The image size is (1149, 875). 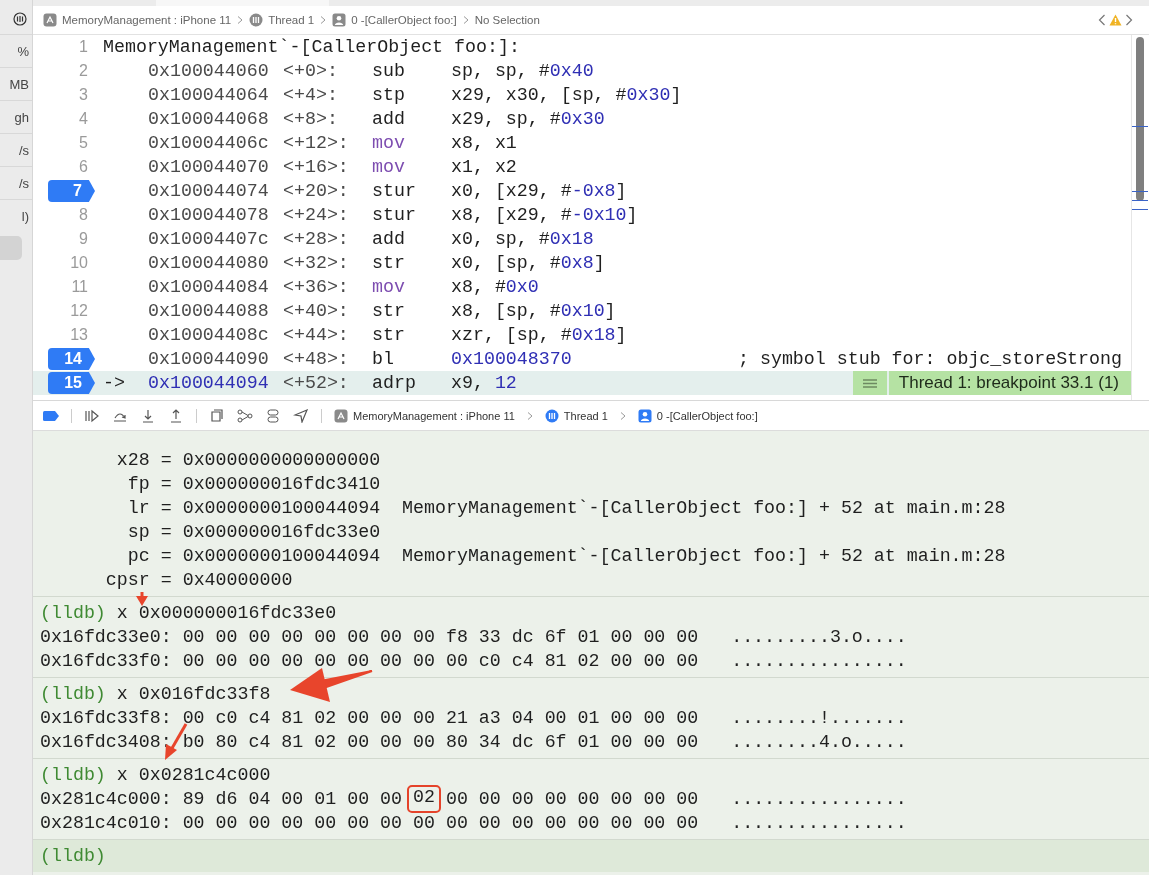 I want to click on sidebar-item: l), so click(x=16, y=215).